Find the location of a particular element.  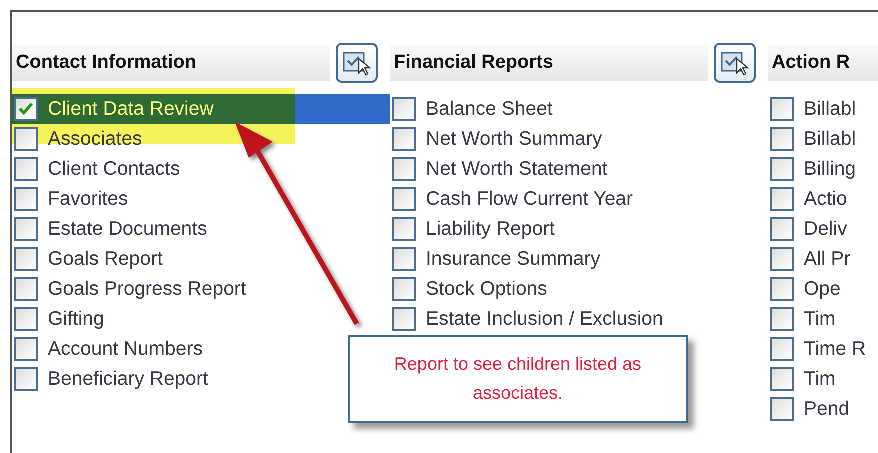

report-item: Gifting is located at coordinates (60, 319).